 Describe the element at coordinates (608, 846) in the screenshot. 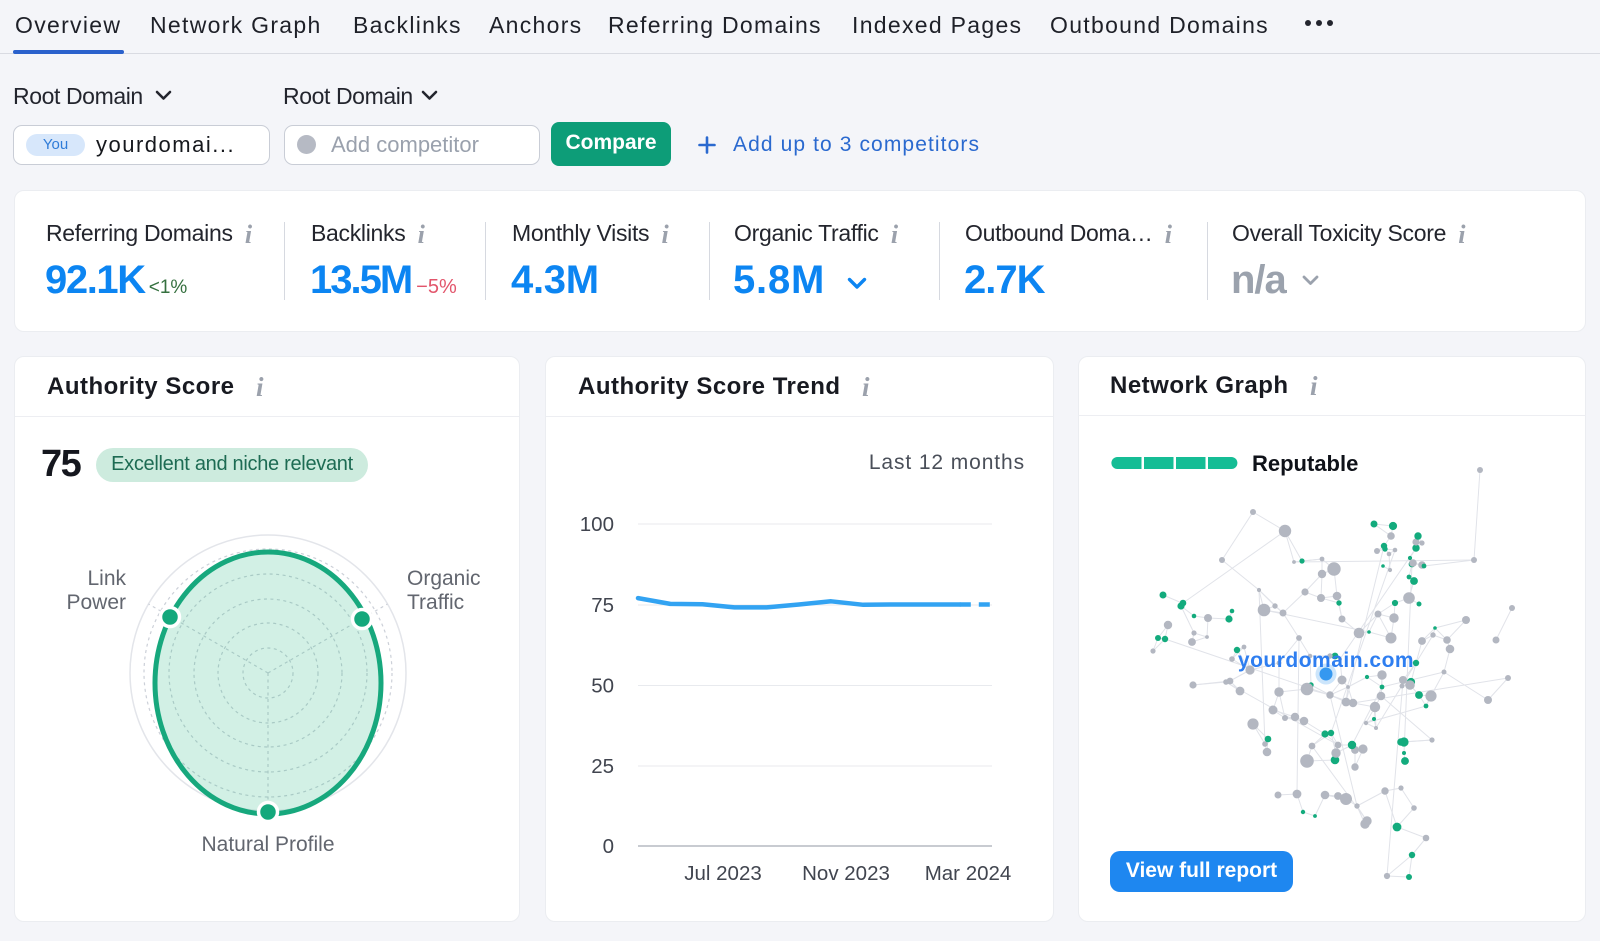

I see `svg-text: 0` at that location.